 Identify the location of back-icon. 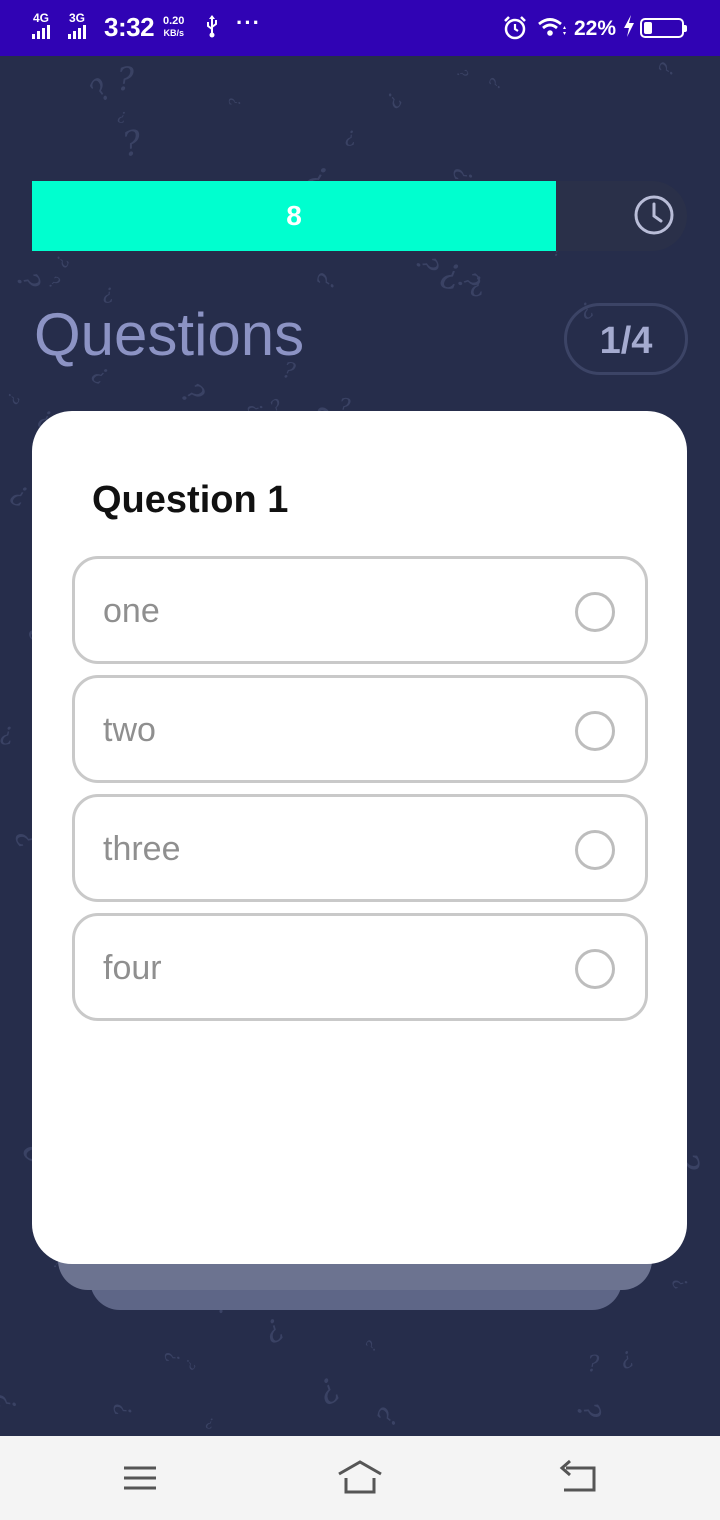
(578, 1480).